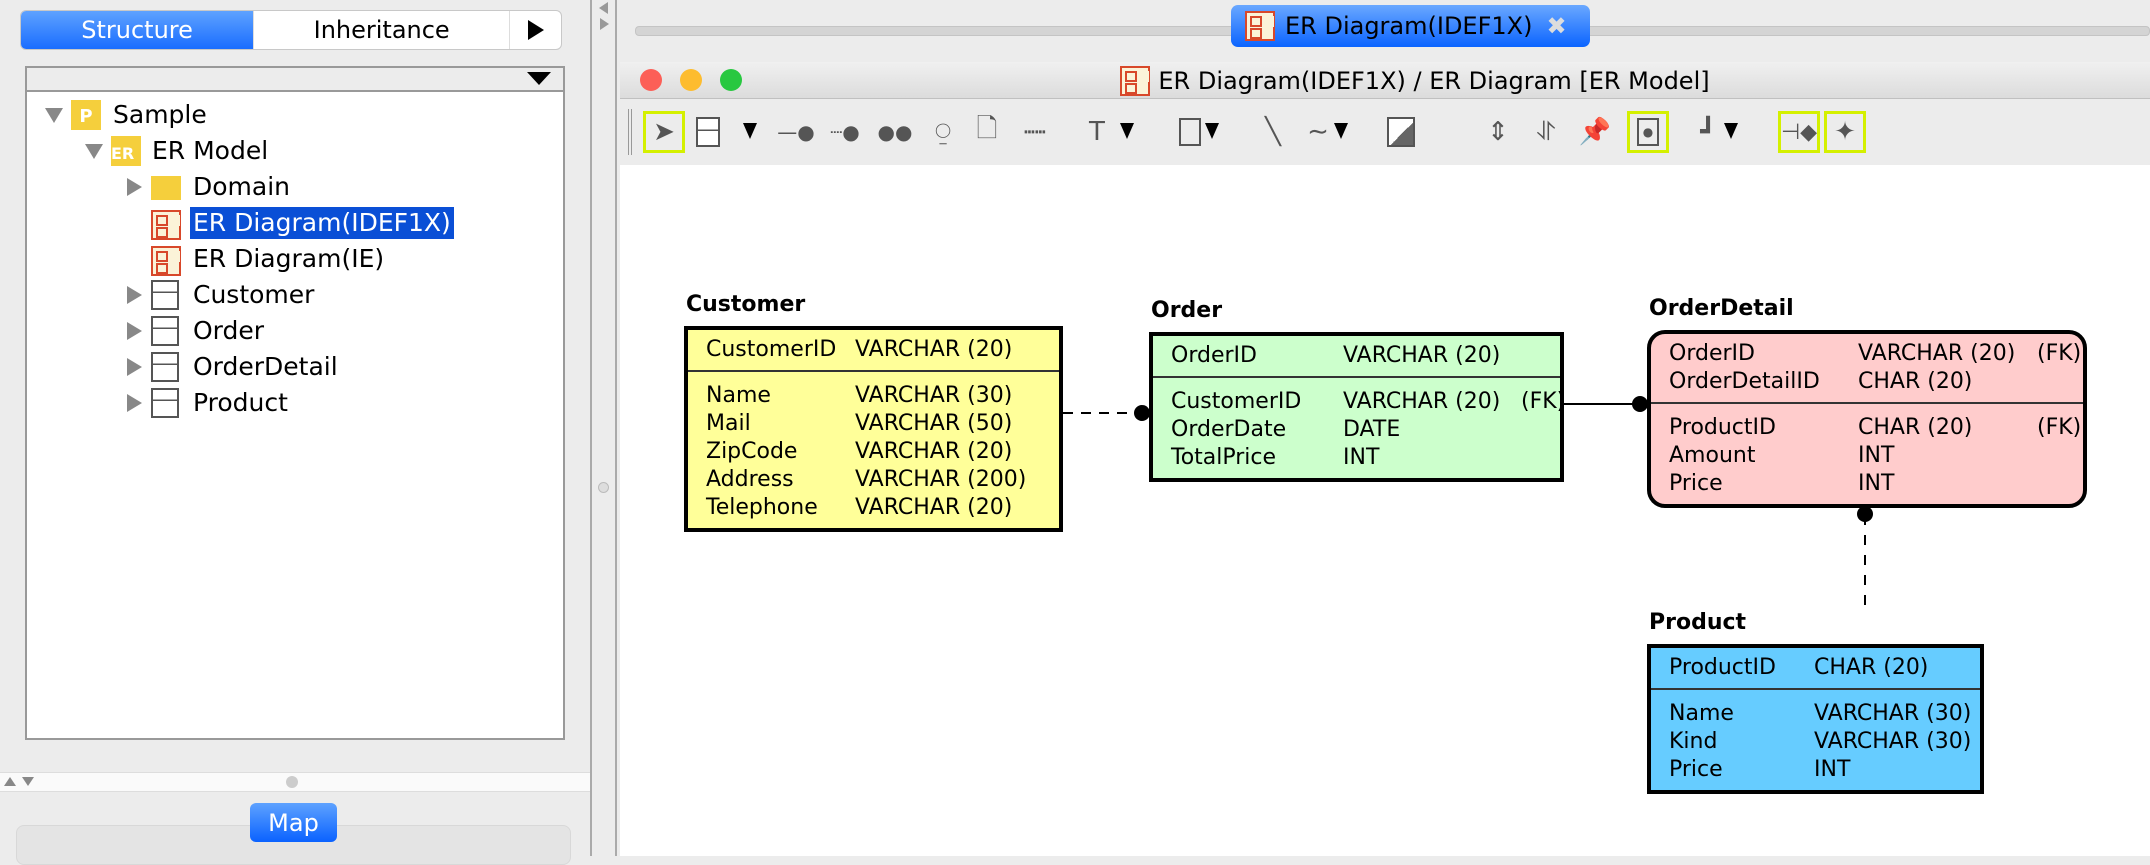  I want to click on line-tool: ╲, so click(1273, 132).